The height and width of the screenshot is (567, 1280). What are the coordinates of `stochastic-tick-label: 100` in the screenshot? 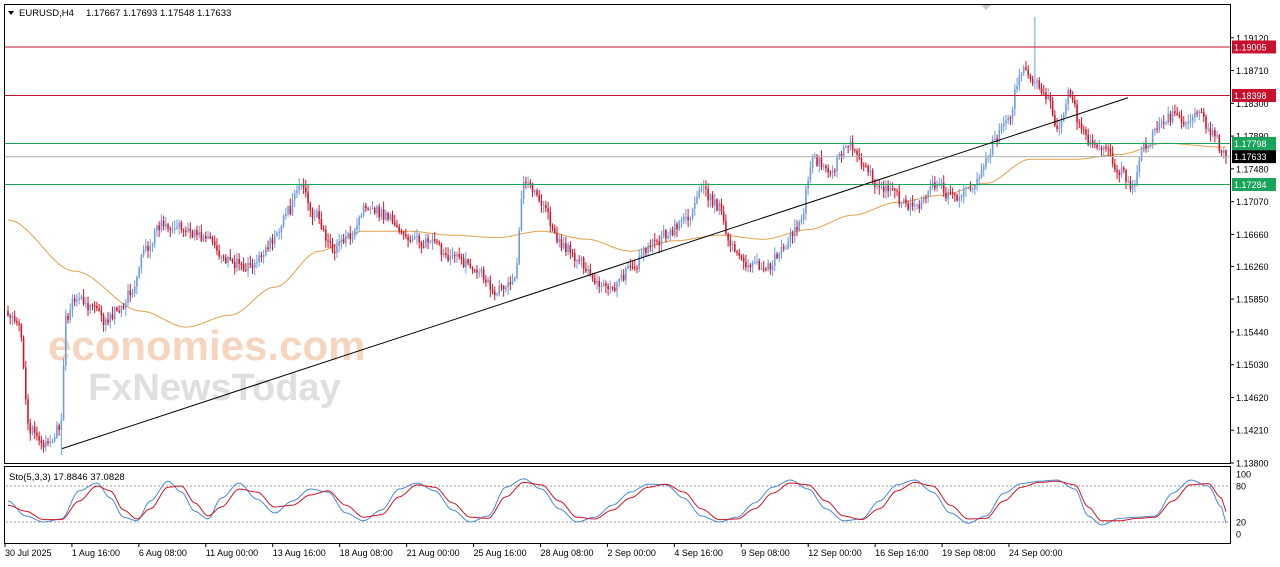 It's located at (1243, 475).